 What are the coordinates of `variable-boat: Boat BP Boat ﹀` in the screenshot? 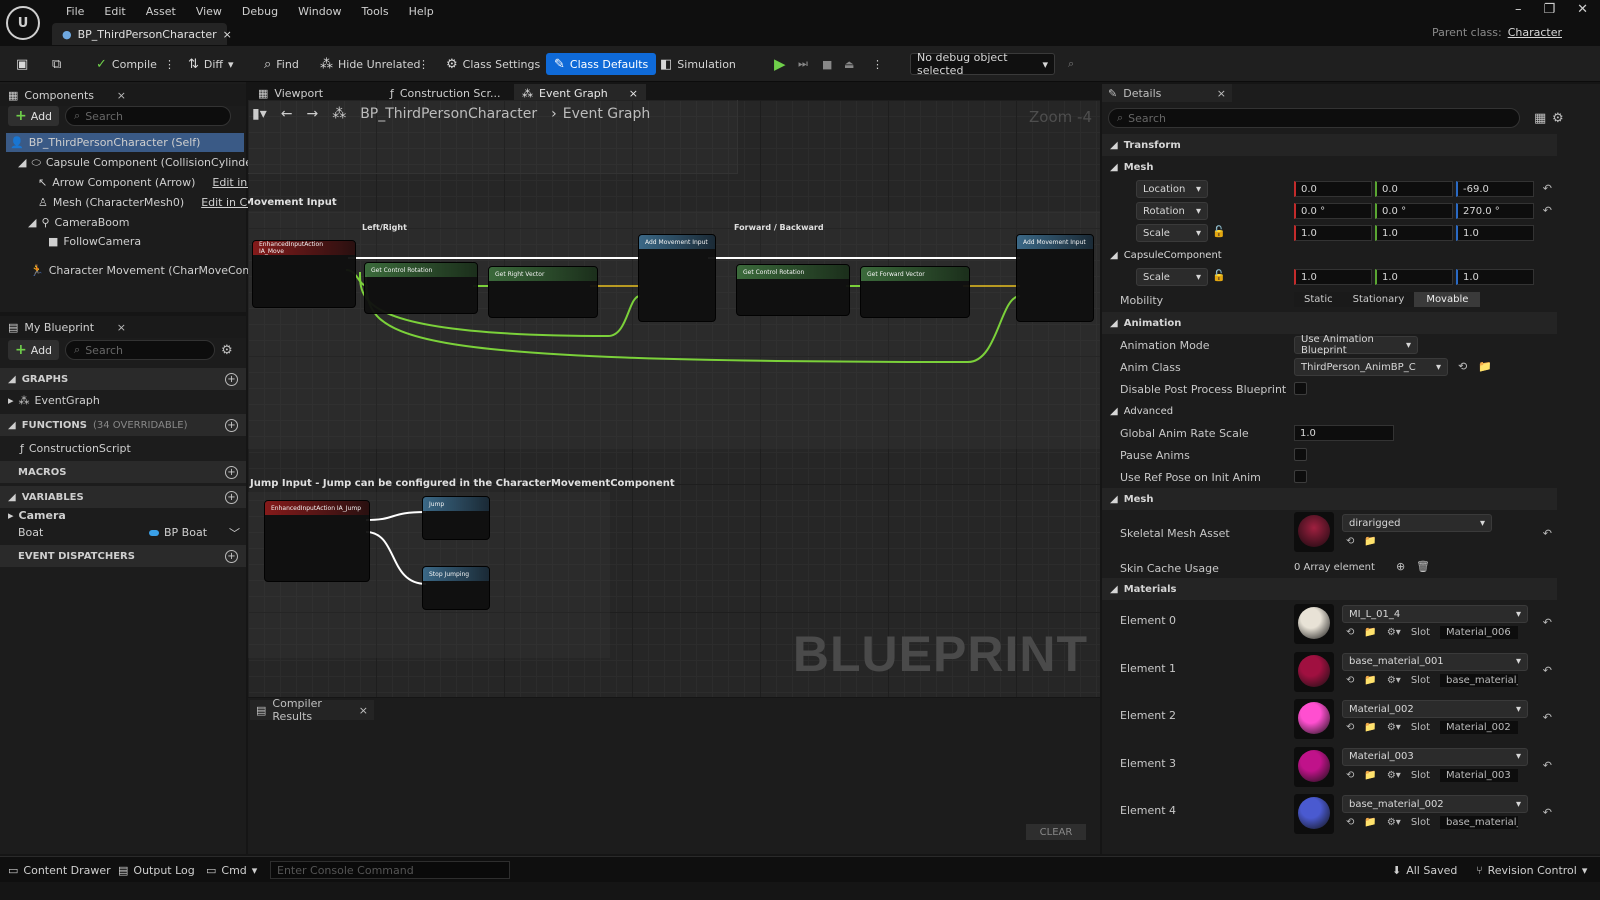 It's located at (129, 532).